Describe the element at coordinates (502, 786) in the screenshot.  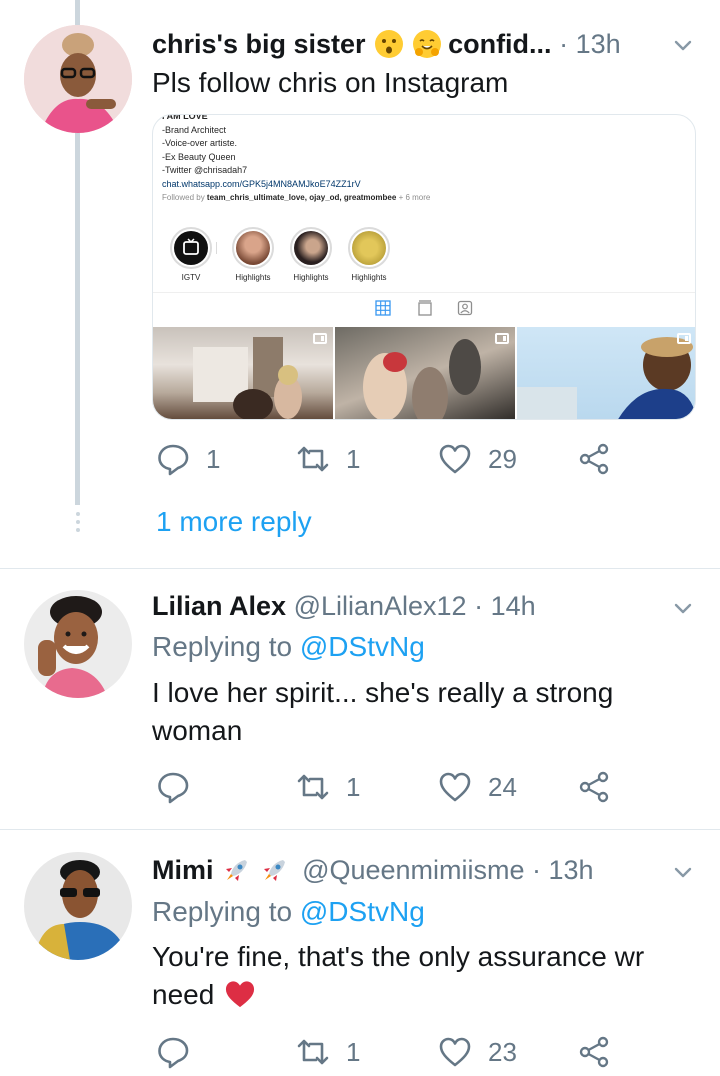
I see `like-count: 24` at that location.